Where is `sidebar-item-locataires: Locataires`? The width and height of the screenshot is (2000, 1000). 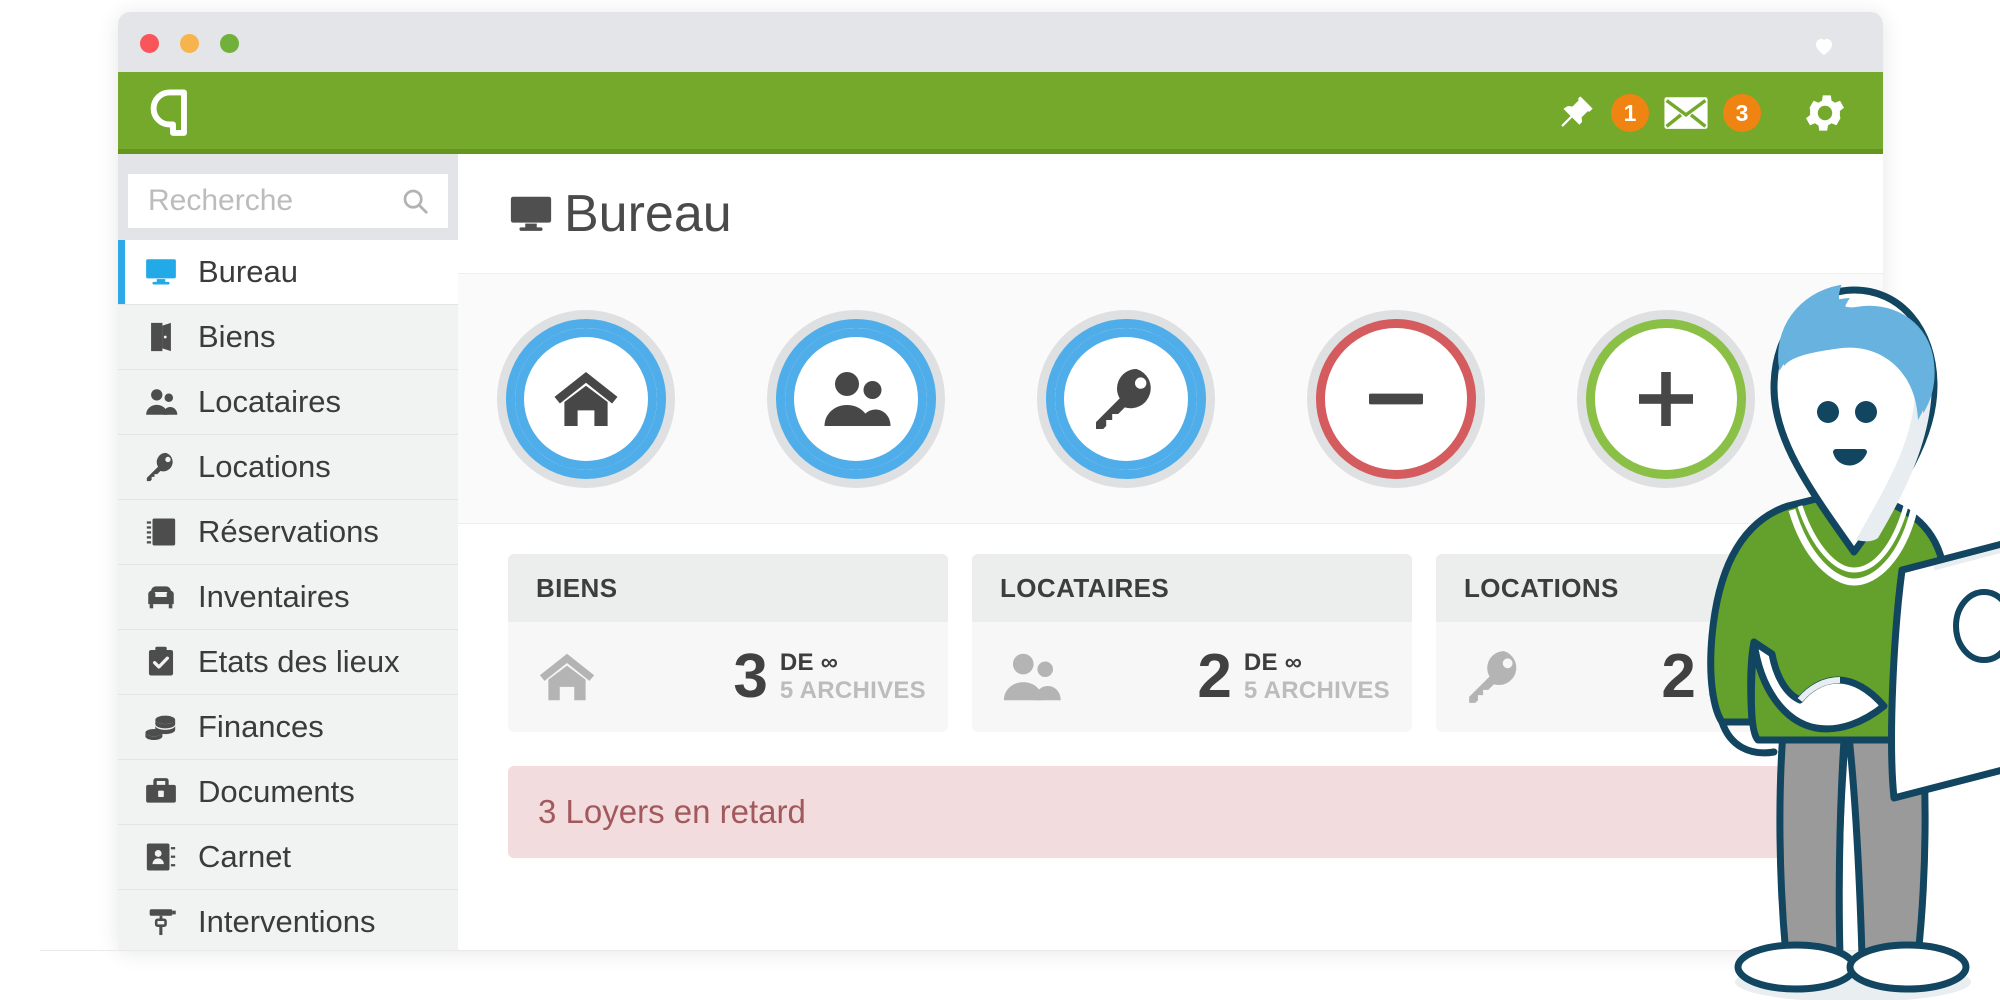
sidebar-item-locataires: Locataires is located at coordinates (288, 402).